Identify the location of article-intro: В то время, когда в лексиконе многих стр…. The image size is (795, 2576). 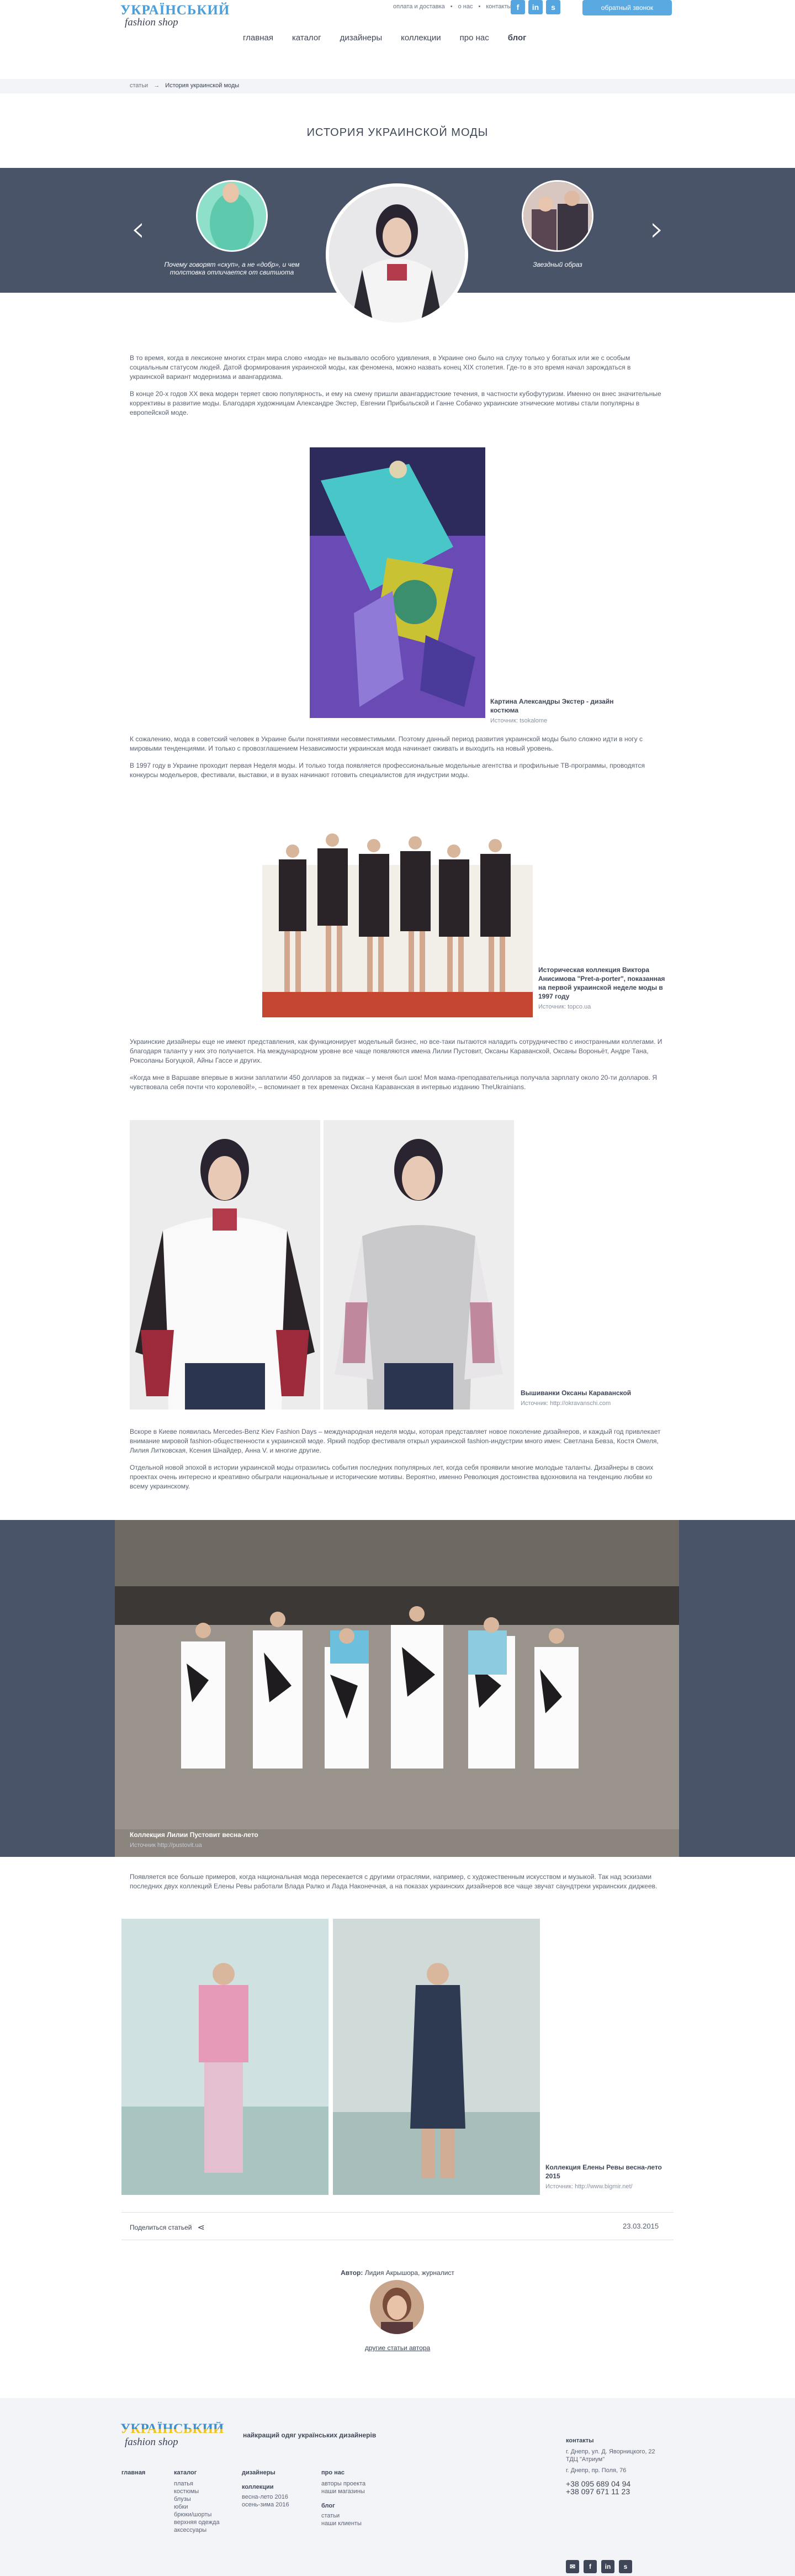
(397, 389).